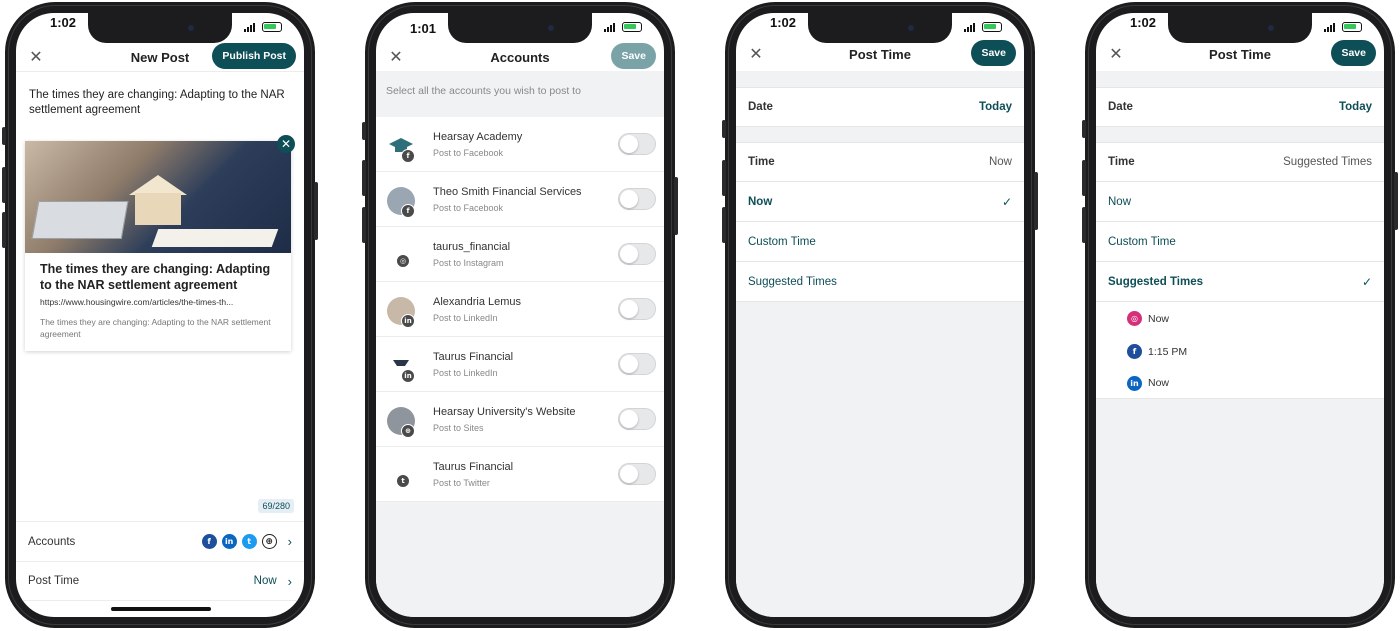 The height and width of the screenshot is (631, 1400). I want to click on option-suggested-times: Suggested Times, so click(880, 282).